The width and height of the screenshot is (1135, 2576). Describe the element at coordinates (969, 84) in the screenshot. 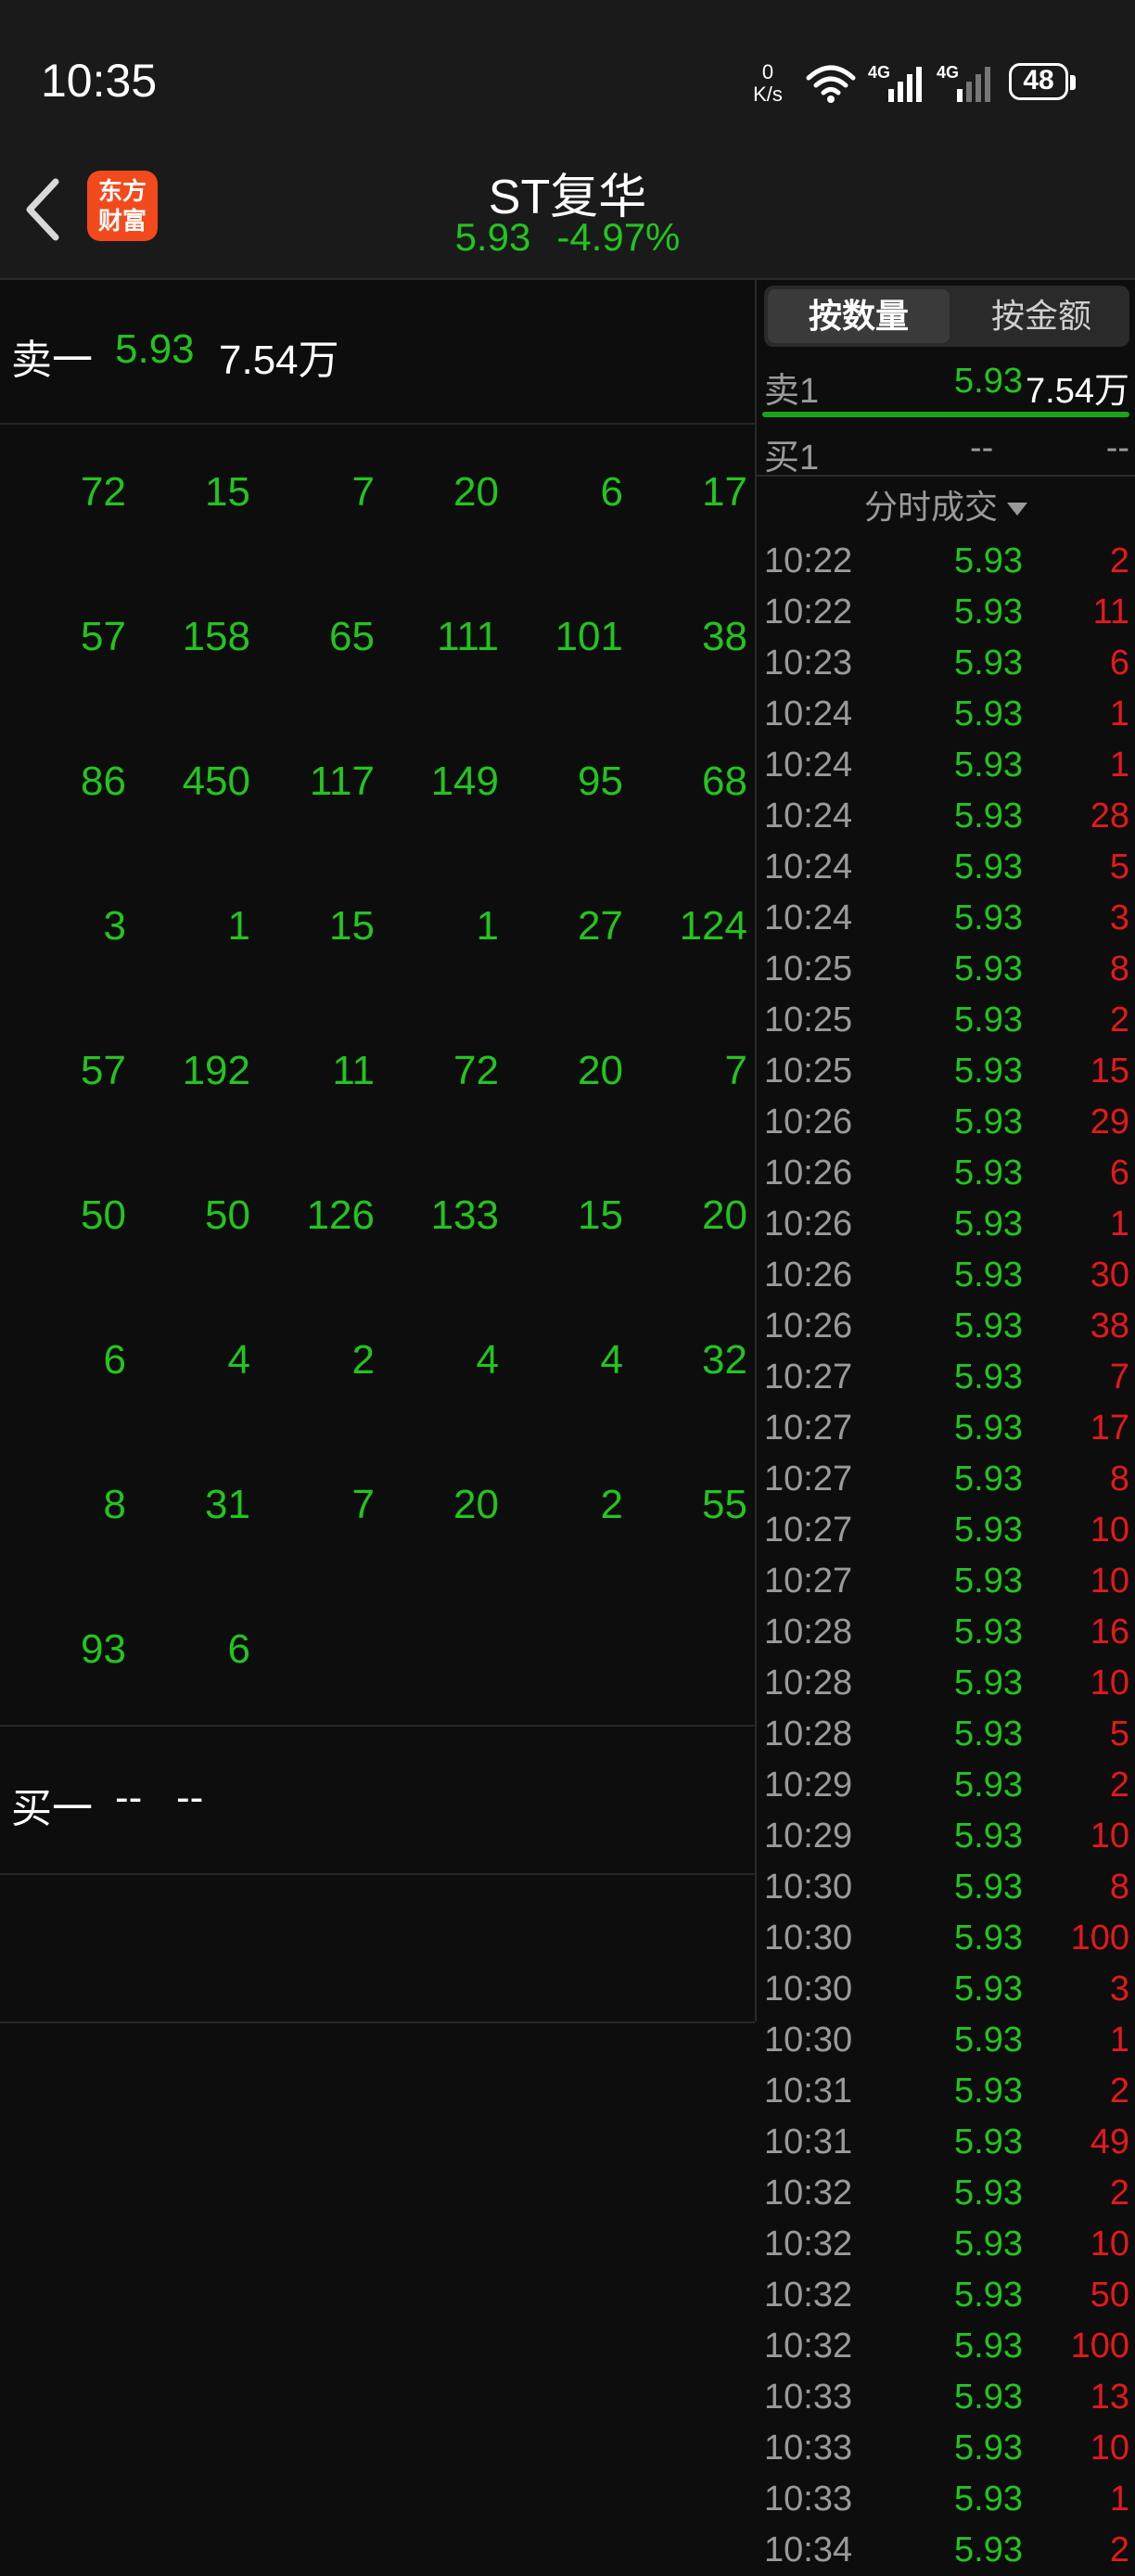

I see `cellular-signal-2: 4G` at that location.